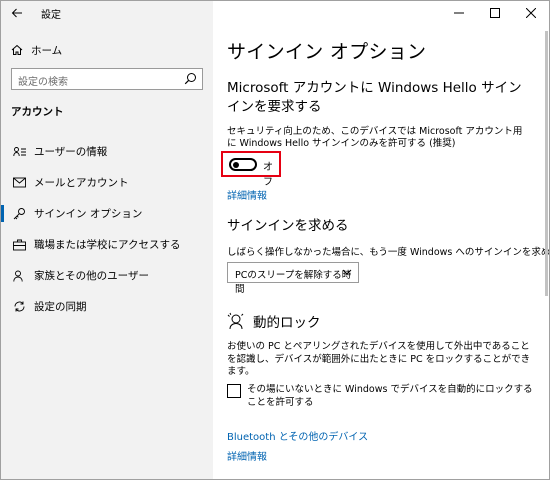 The height and width of the screenshot is (480, 550). What do you see at coordinates (19, 214) in the screenshot?
I see `key-icon` at bounding box center [19, 214].